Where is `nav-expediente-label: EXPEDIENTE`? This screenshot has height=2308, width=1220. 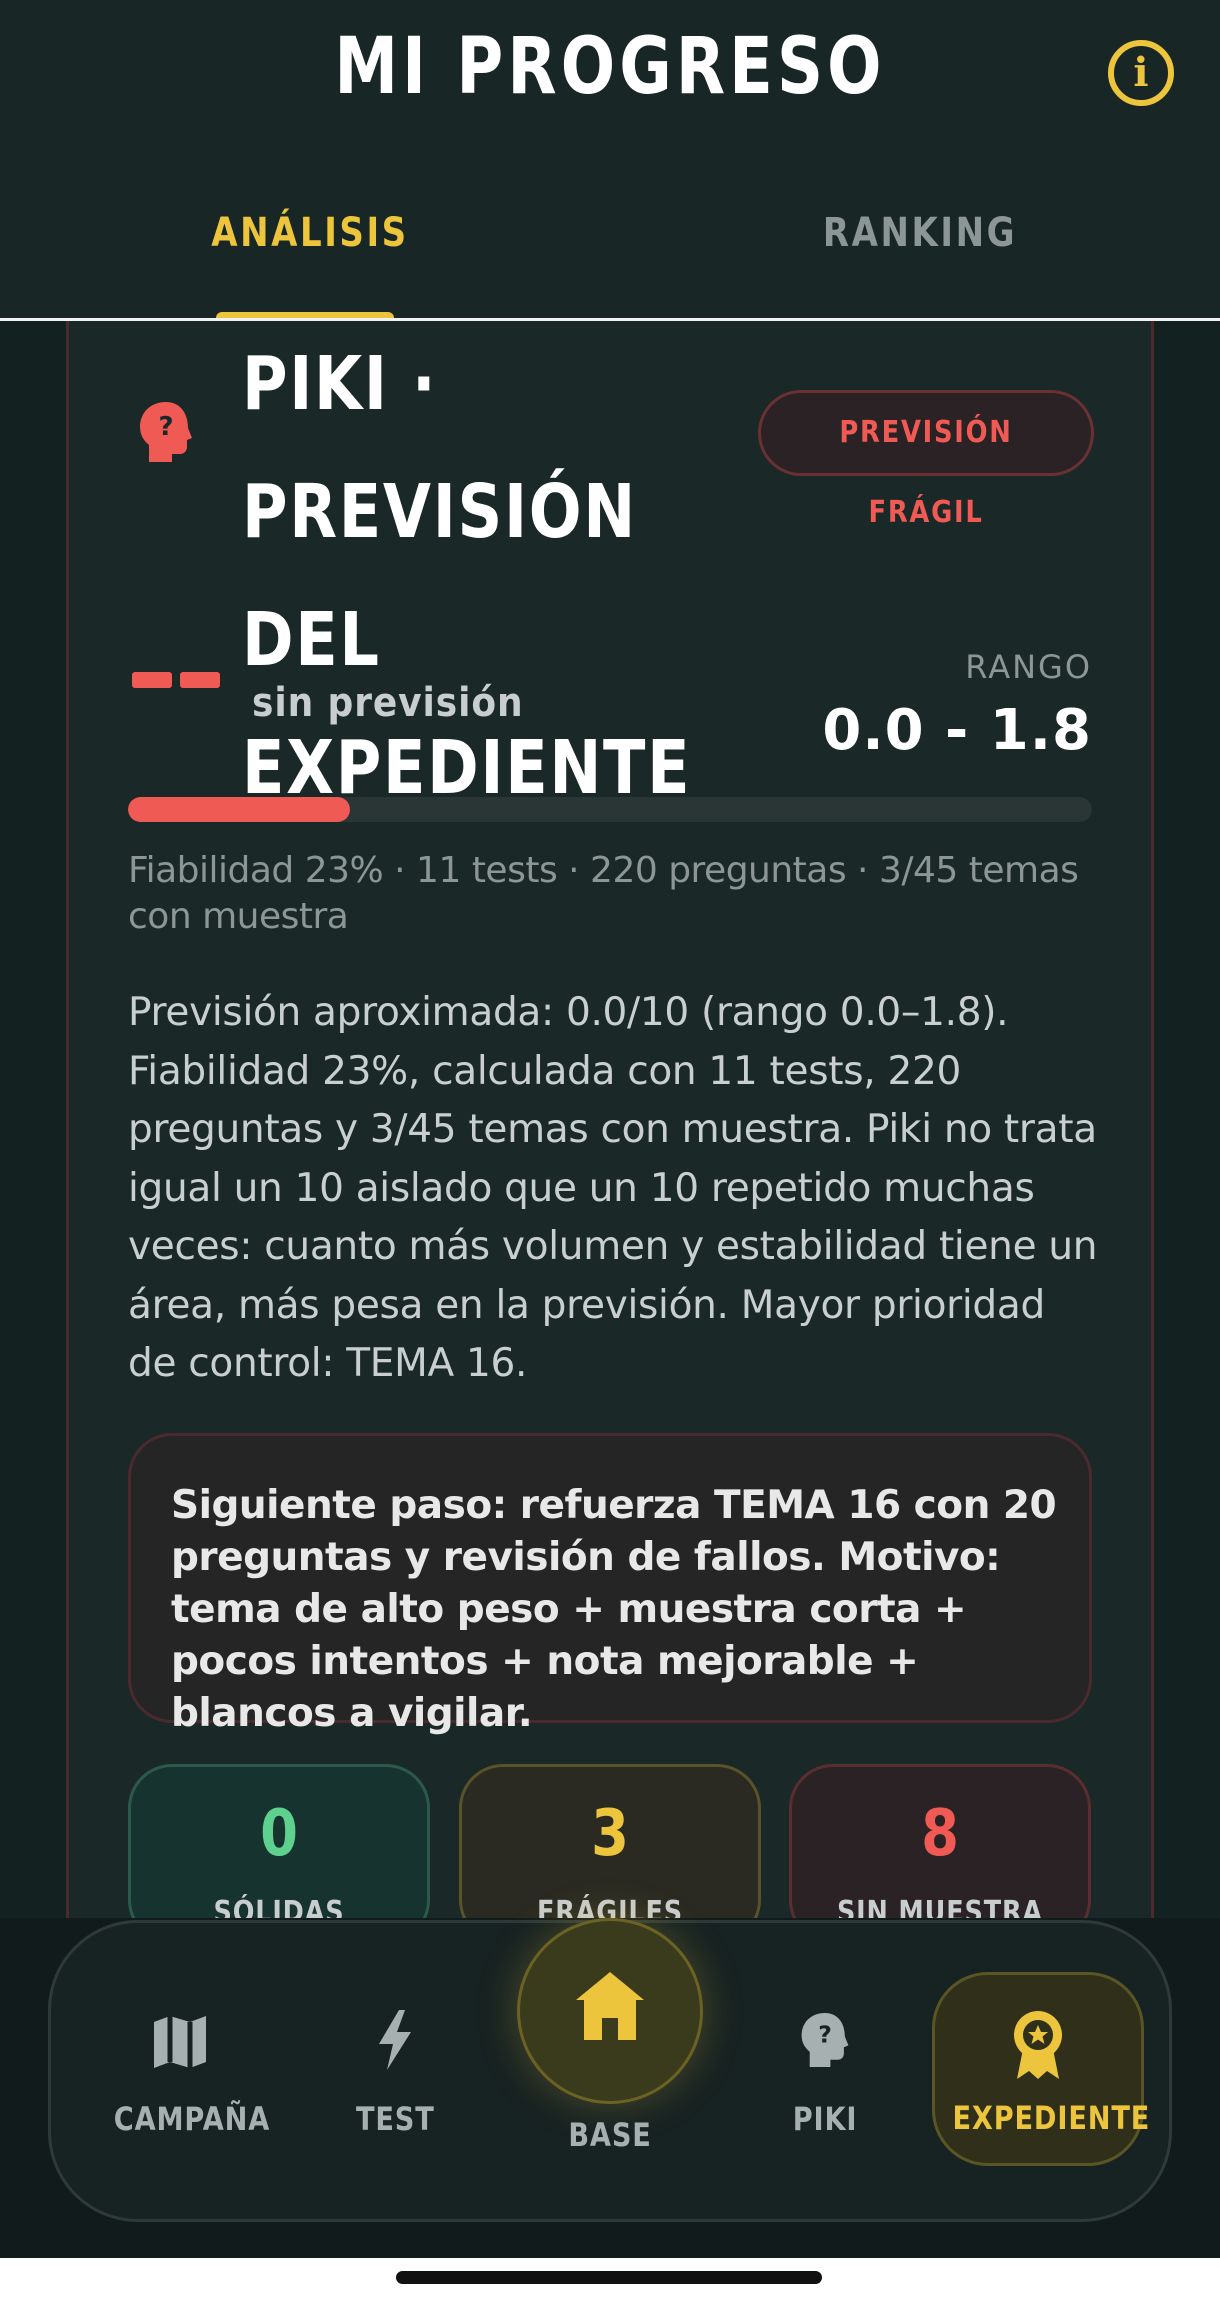 nav-expediente-label: EXPEDIENTE is located at coordinates (1051, 2118).